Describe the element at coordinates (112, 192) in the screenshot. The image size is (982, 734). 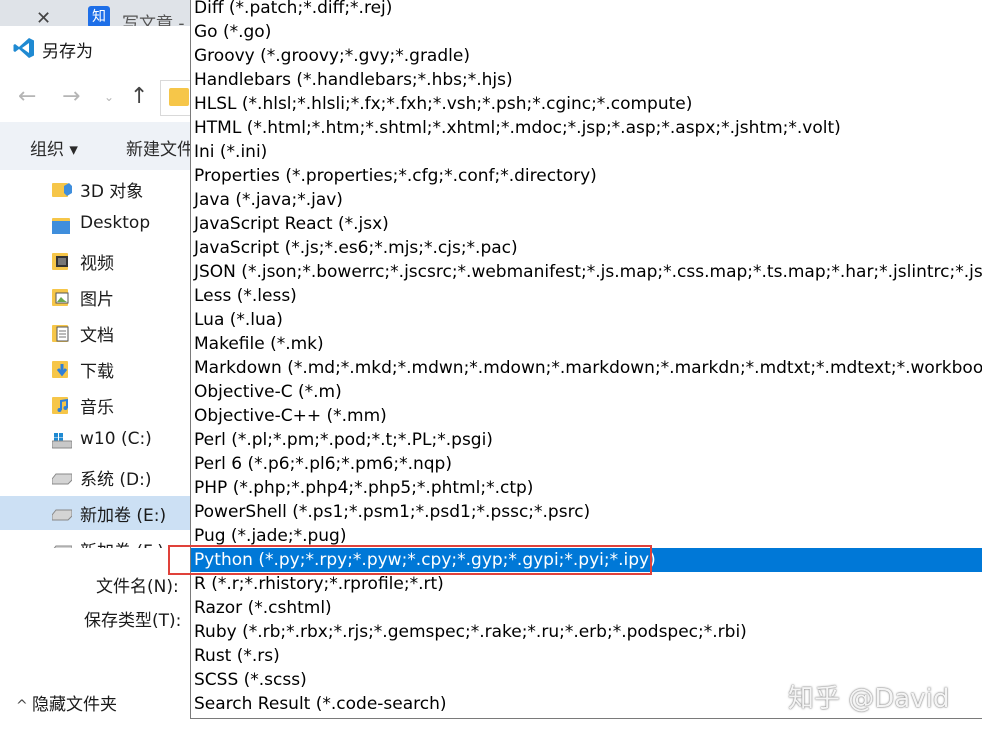
I see `sidebar-item-label: 3D 对象` at that location.